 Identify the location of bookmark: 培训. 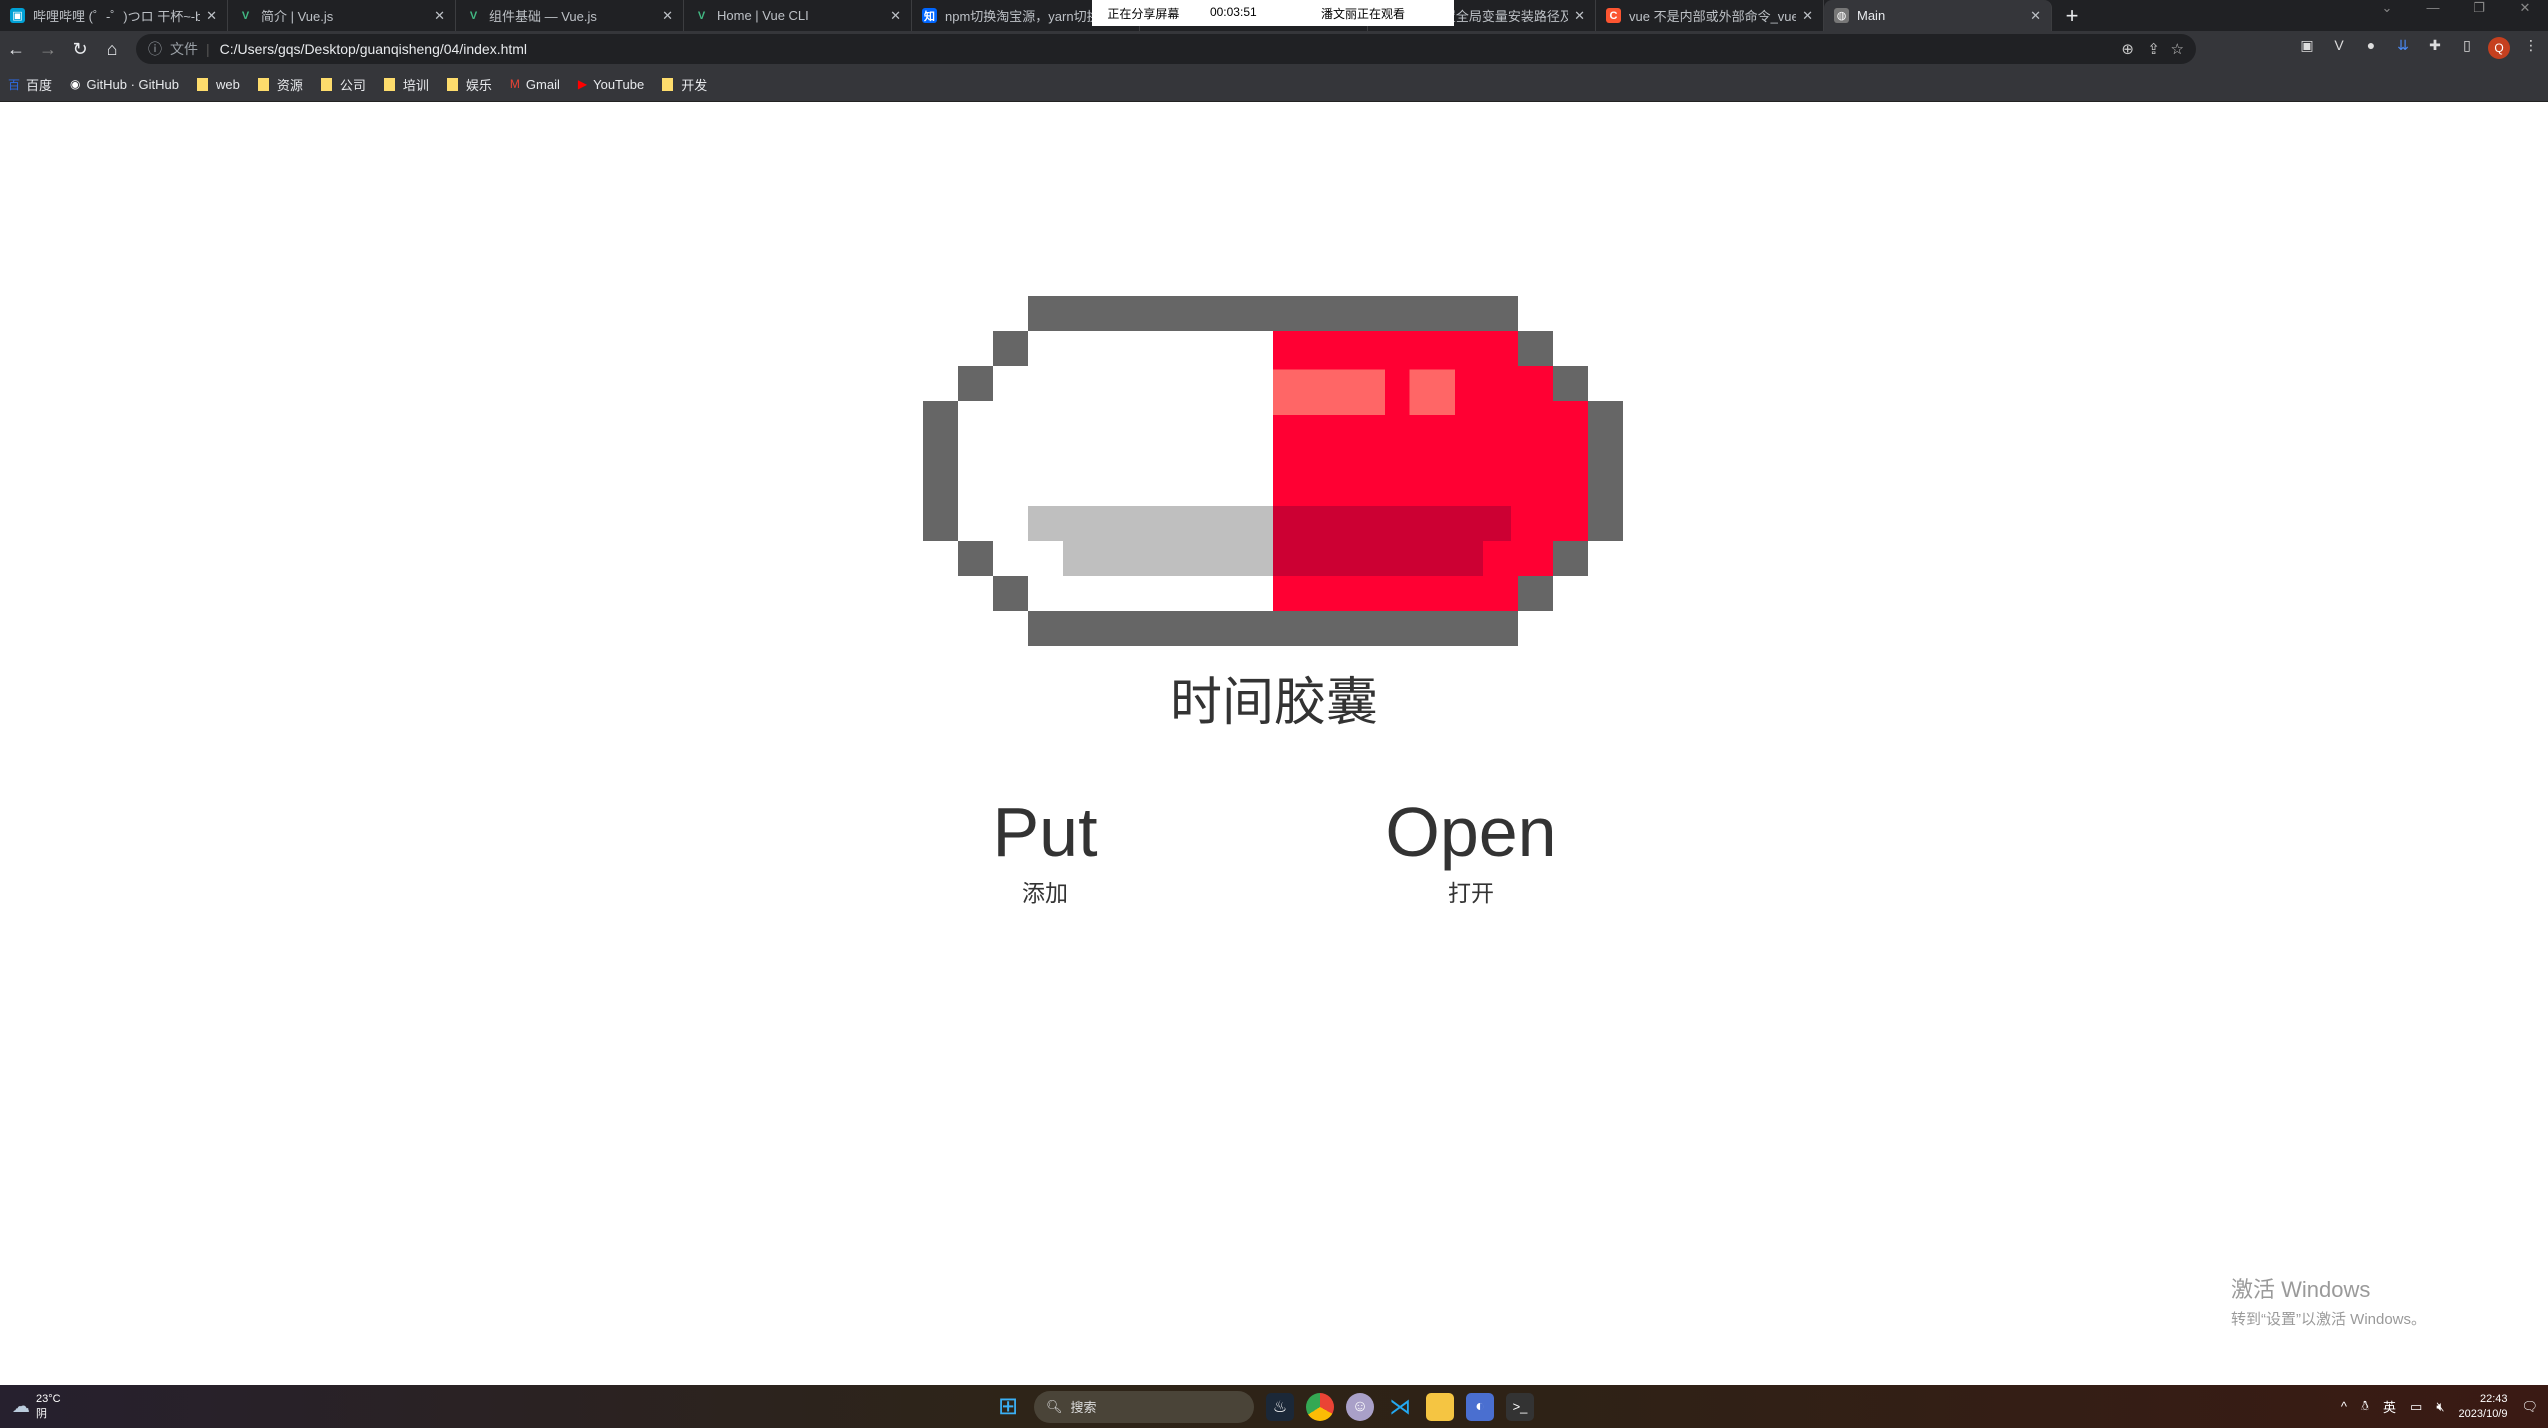
(406, 84).